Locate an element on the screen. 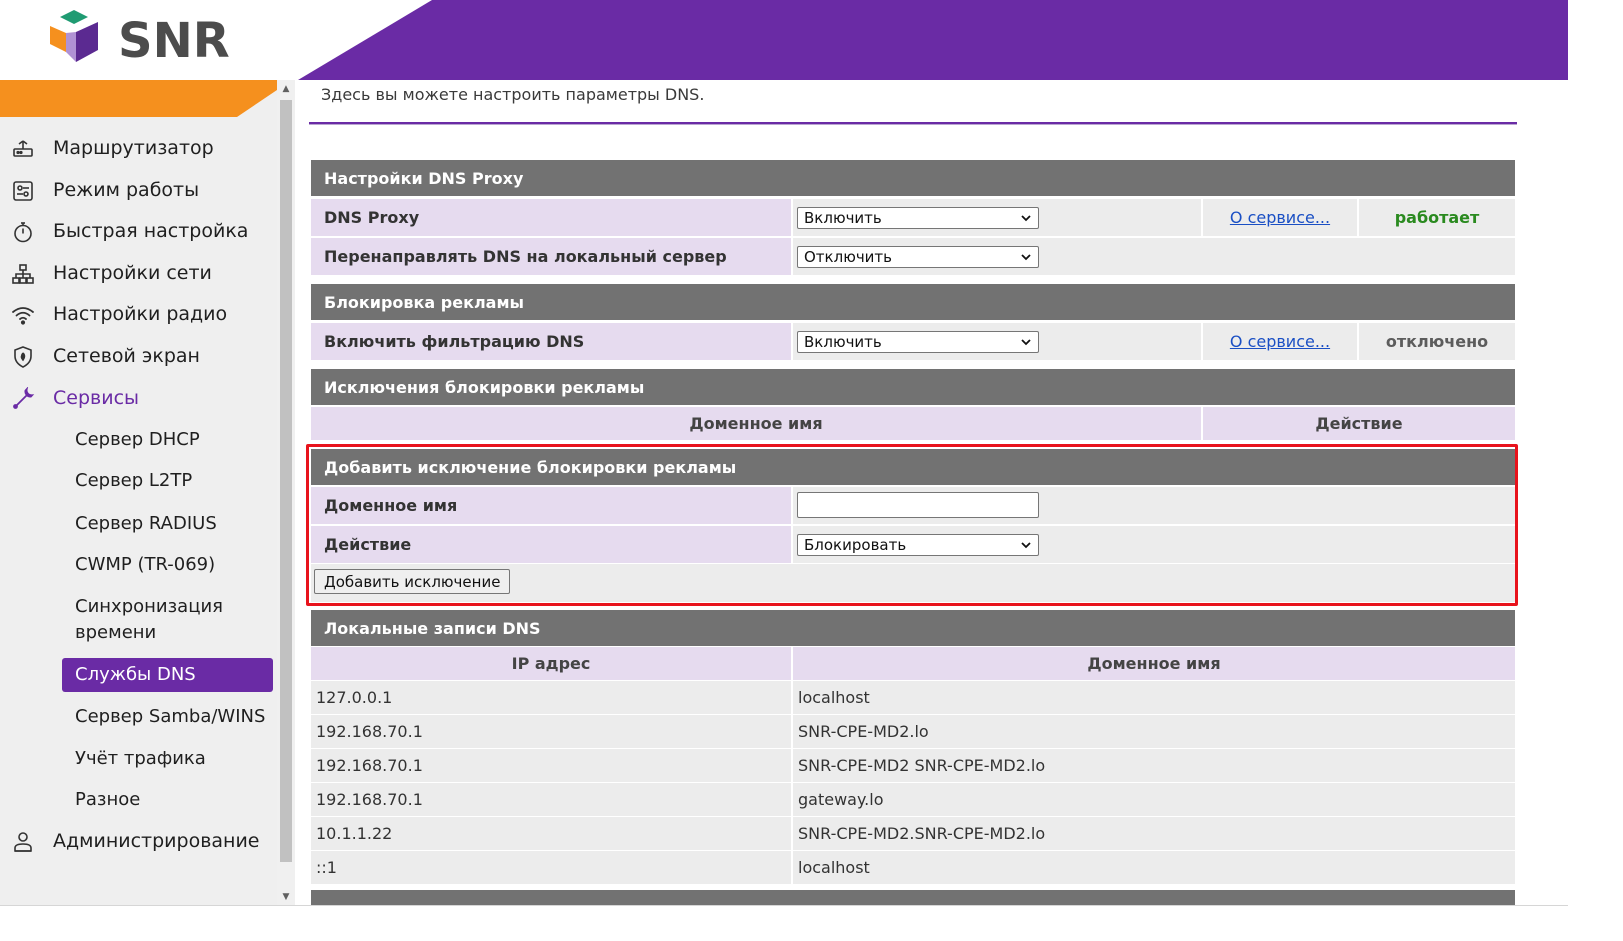 The image size is (1623, 941). row-control-cell is located at coordinates (1153, 505).